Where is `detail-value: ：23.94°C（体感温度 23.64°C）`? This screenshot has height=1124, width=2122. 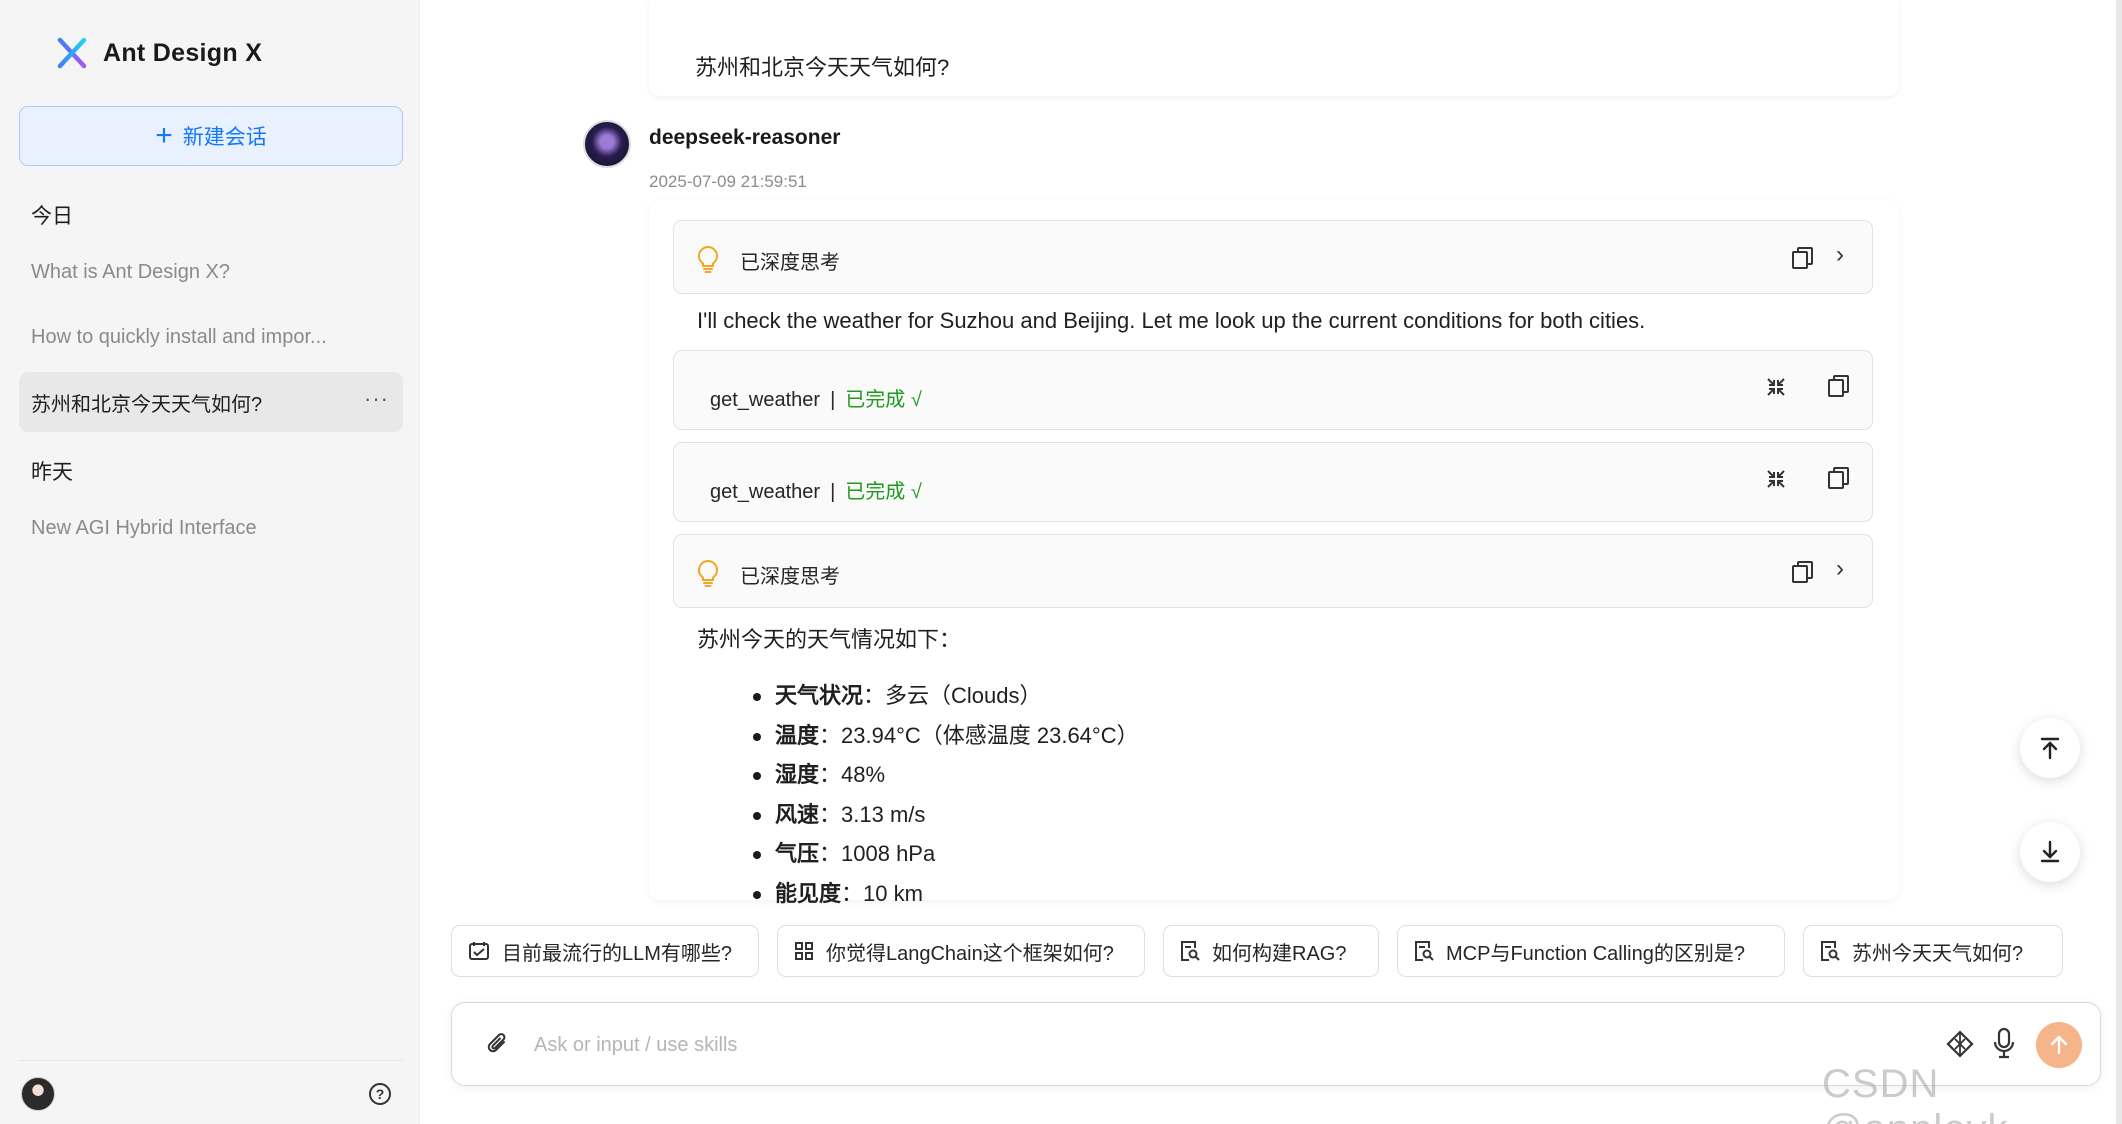 detail-value: ：23.94°C（体感温度 23.64°C） is located at coordinates (979, 735).